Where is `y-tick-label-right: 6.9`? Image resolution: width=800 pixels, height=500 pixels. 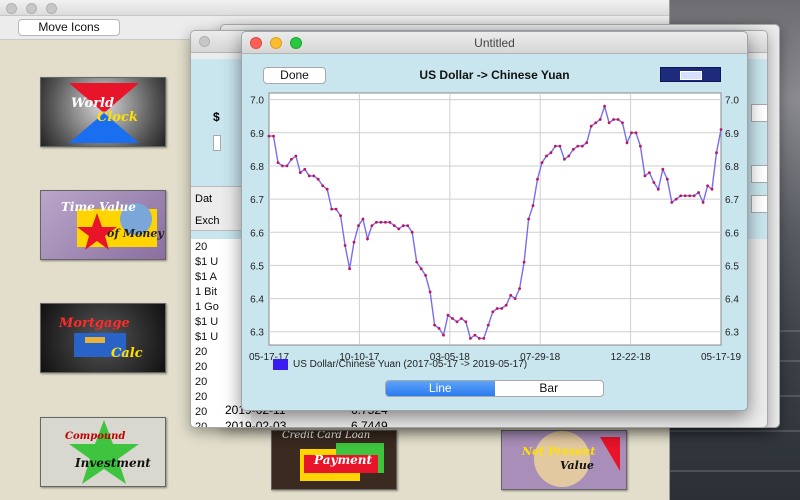 y-tick-label-right: 6.9 is located at coordinates (732, 134).